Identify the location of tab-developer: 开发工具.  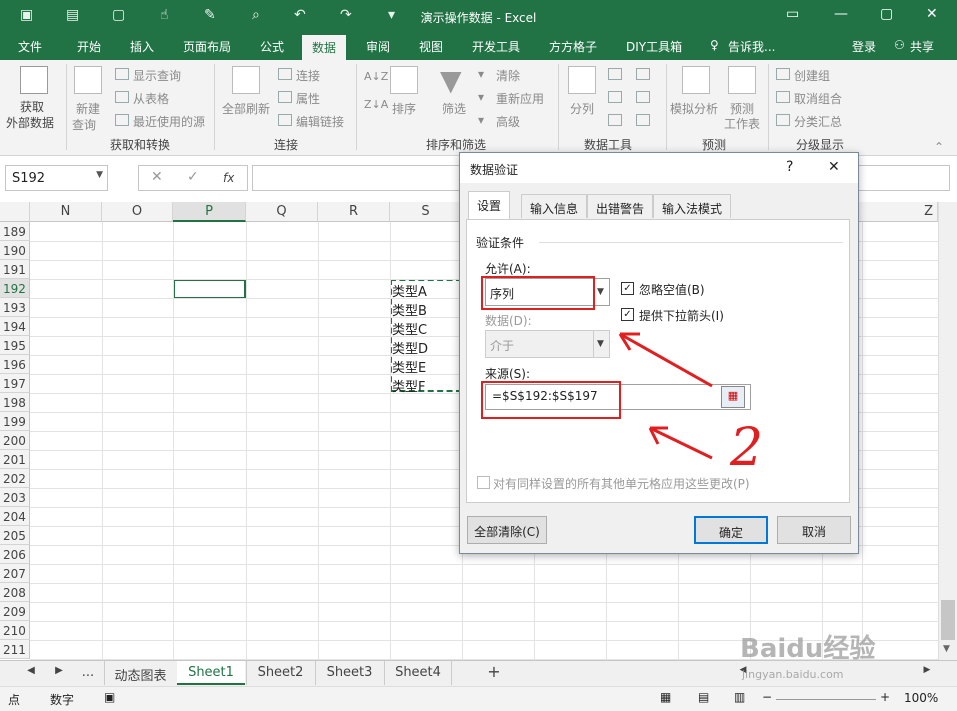
(496, 46).